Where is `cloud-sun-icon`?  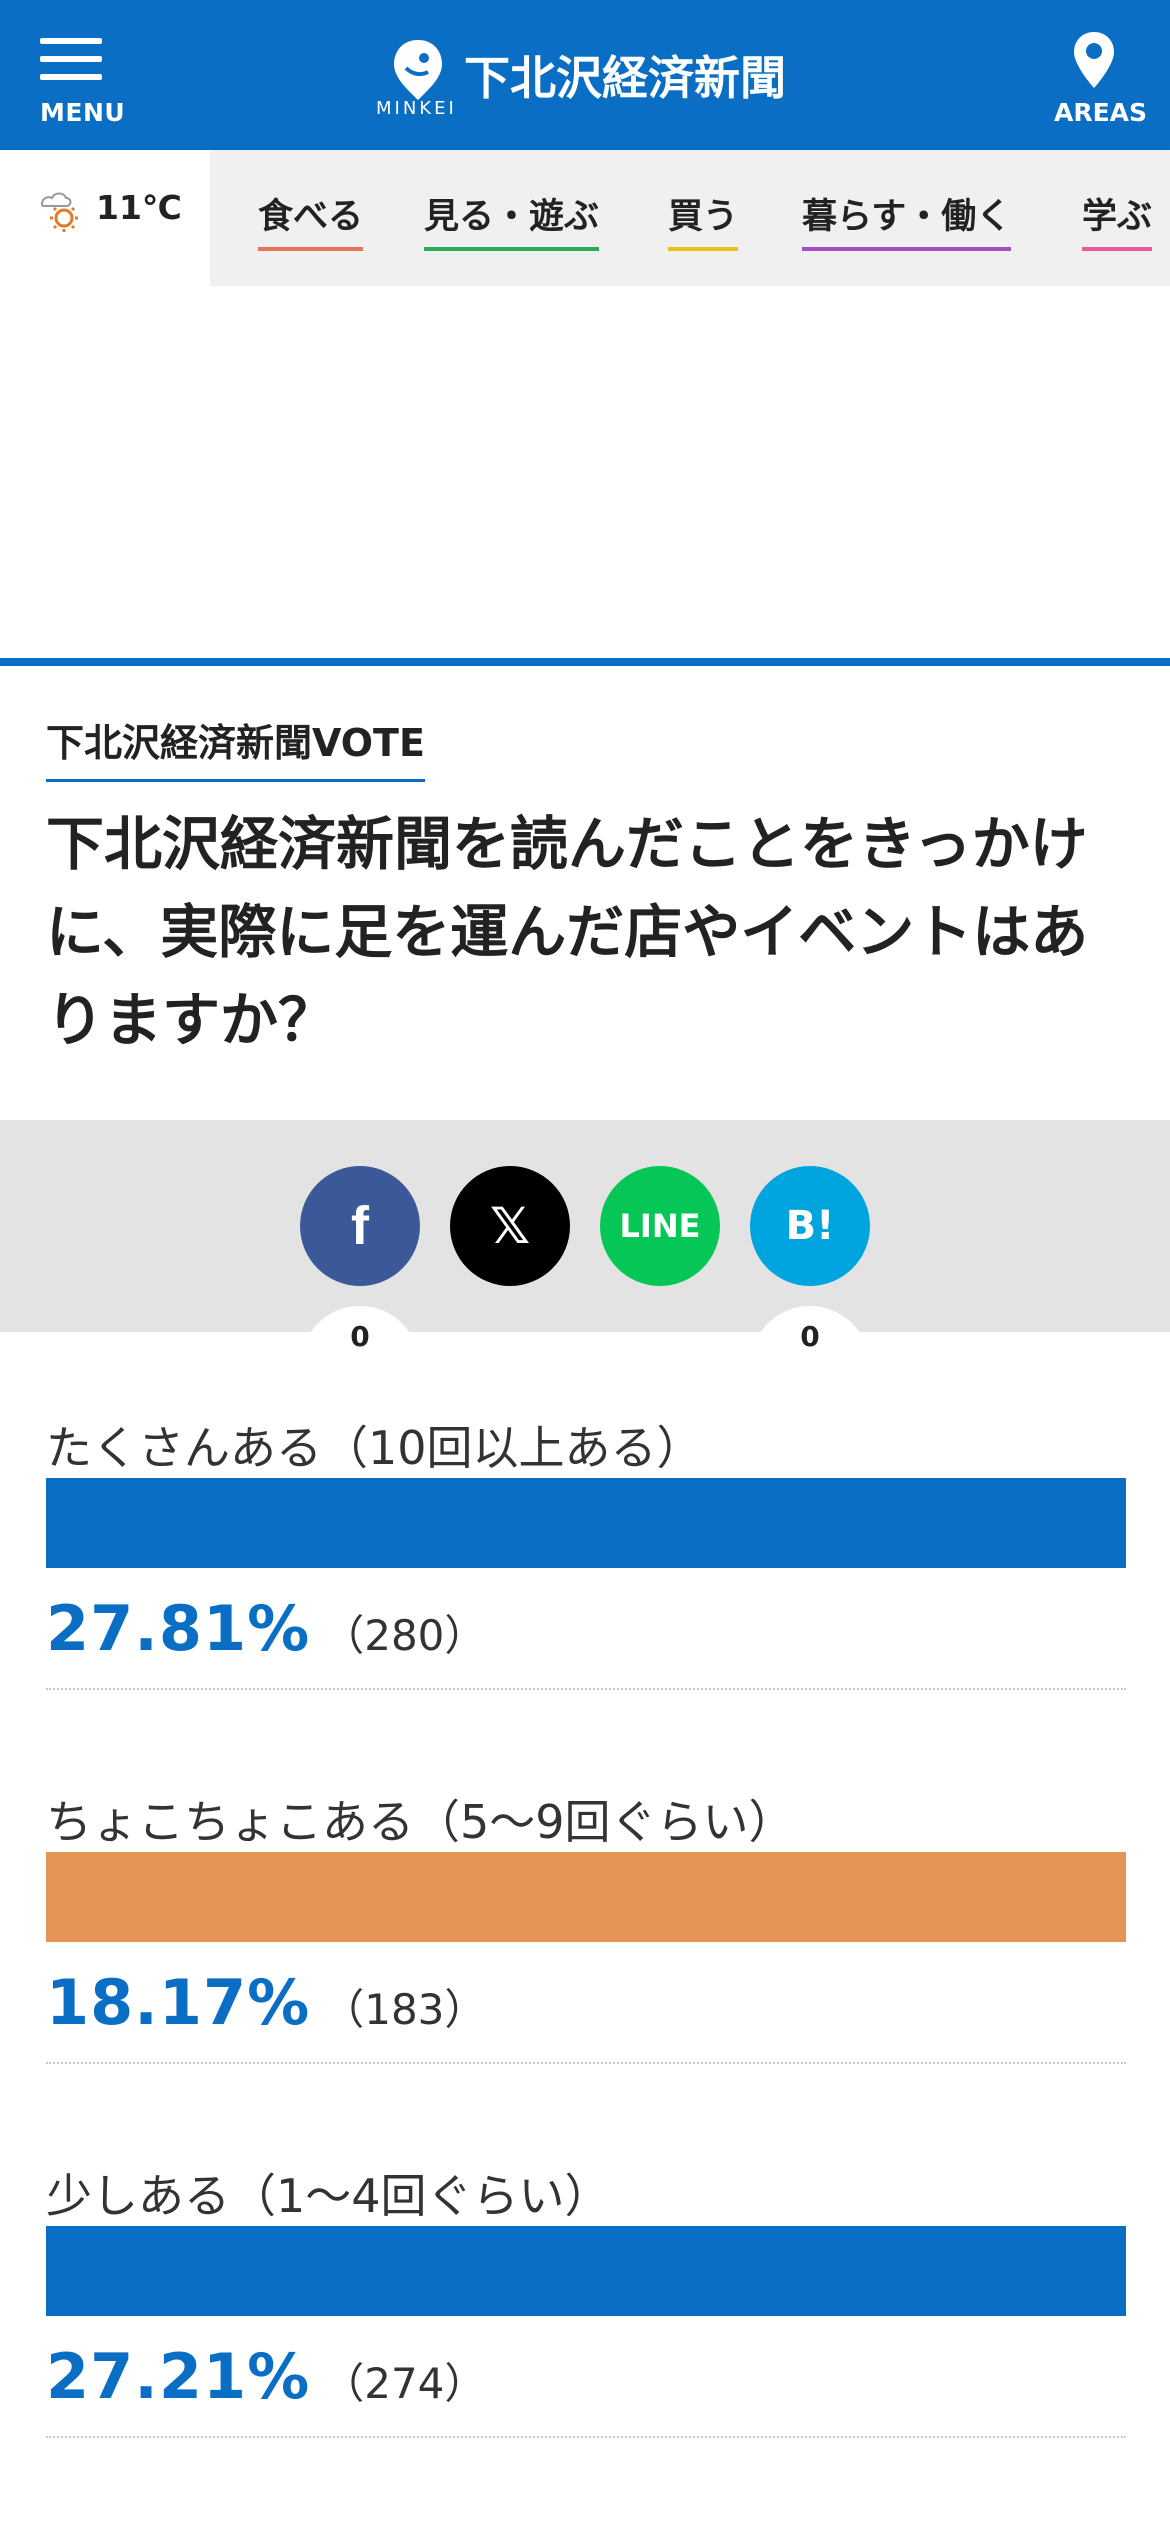 cloud-sun-icon is located at coordinates (59, 212).